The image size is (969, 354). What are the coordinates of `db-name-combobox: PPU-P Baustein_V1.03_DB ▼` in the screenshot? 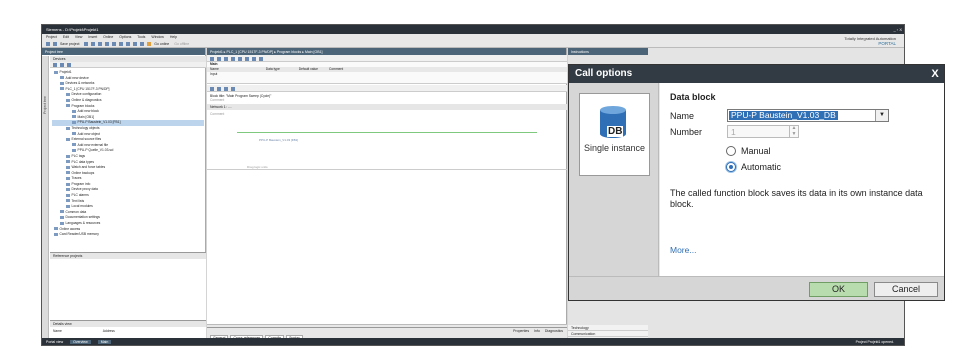 It's located at (808, 115).